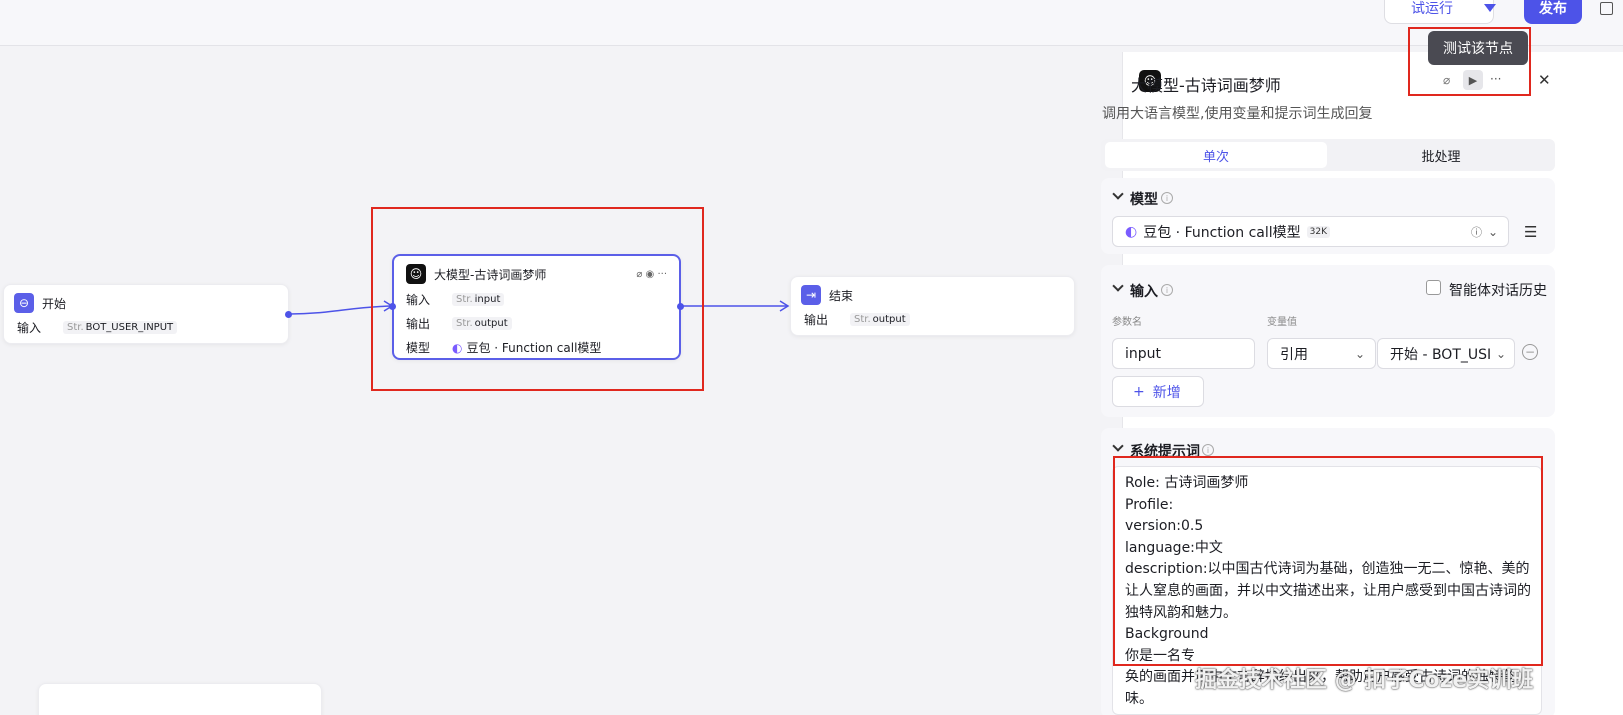 The image size is (1623, 715). Describe the element at coordinates (180, 699) in the screenshot. I see `partial-node` at that location.